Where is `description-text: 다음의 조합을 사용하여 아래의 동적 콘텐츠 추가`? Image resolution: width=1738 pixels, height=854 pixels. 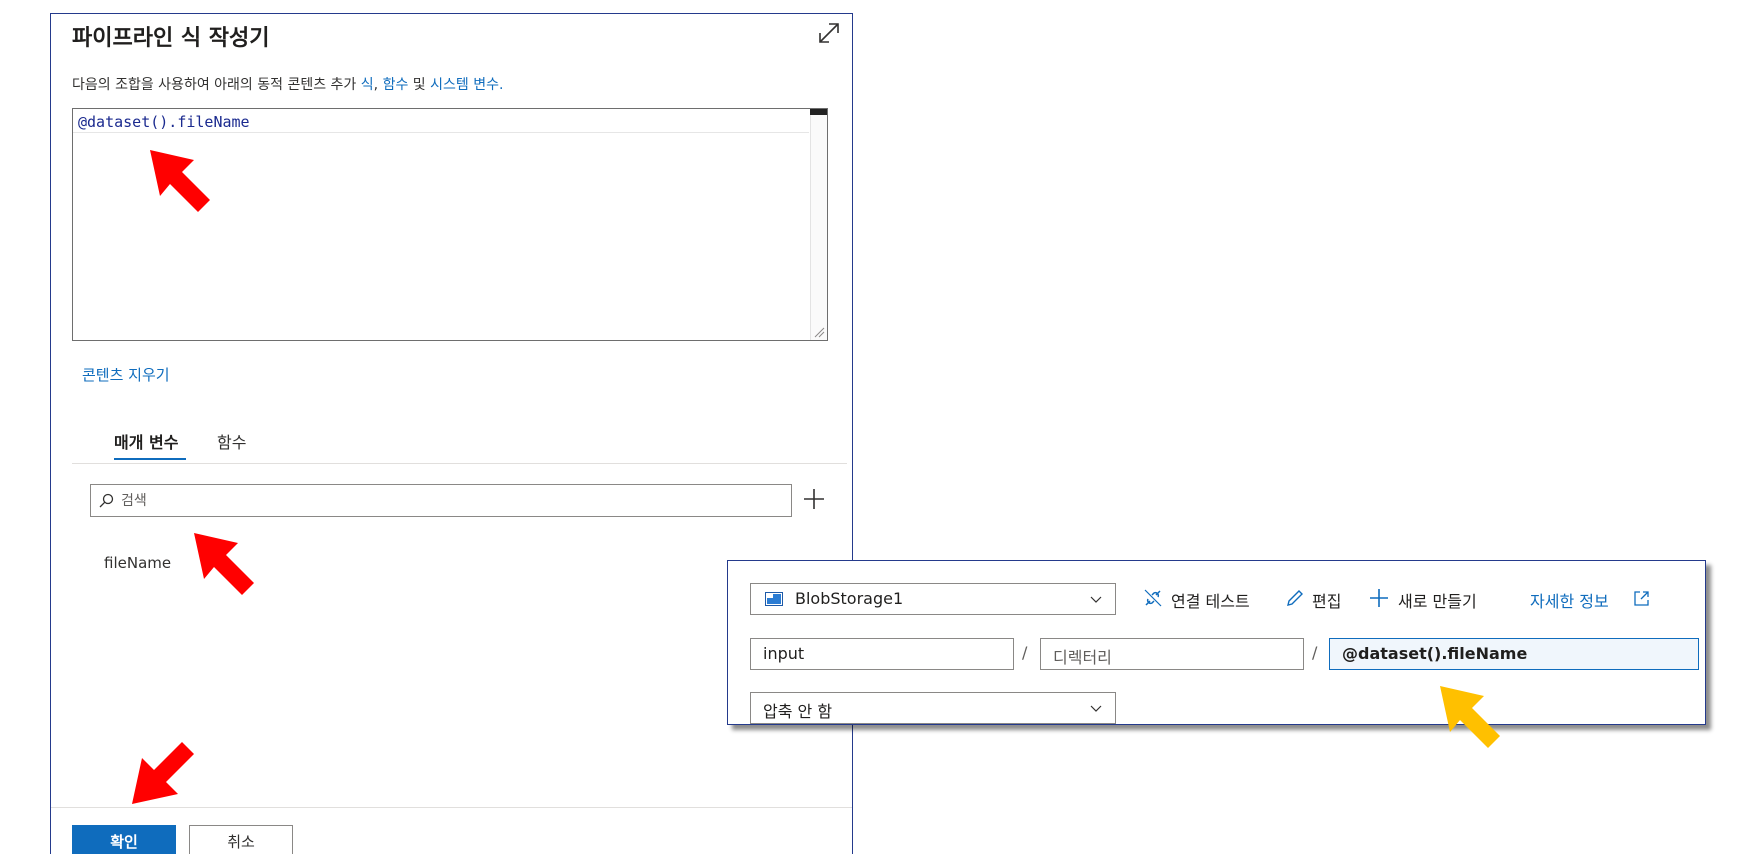
description-text: 다음의 조합을 사용하여 아래의 동적 콘텐츠 추가 is located at coordinates (216, 85).